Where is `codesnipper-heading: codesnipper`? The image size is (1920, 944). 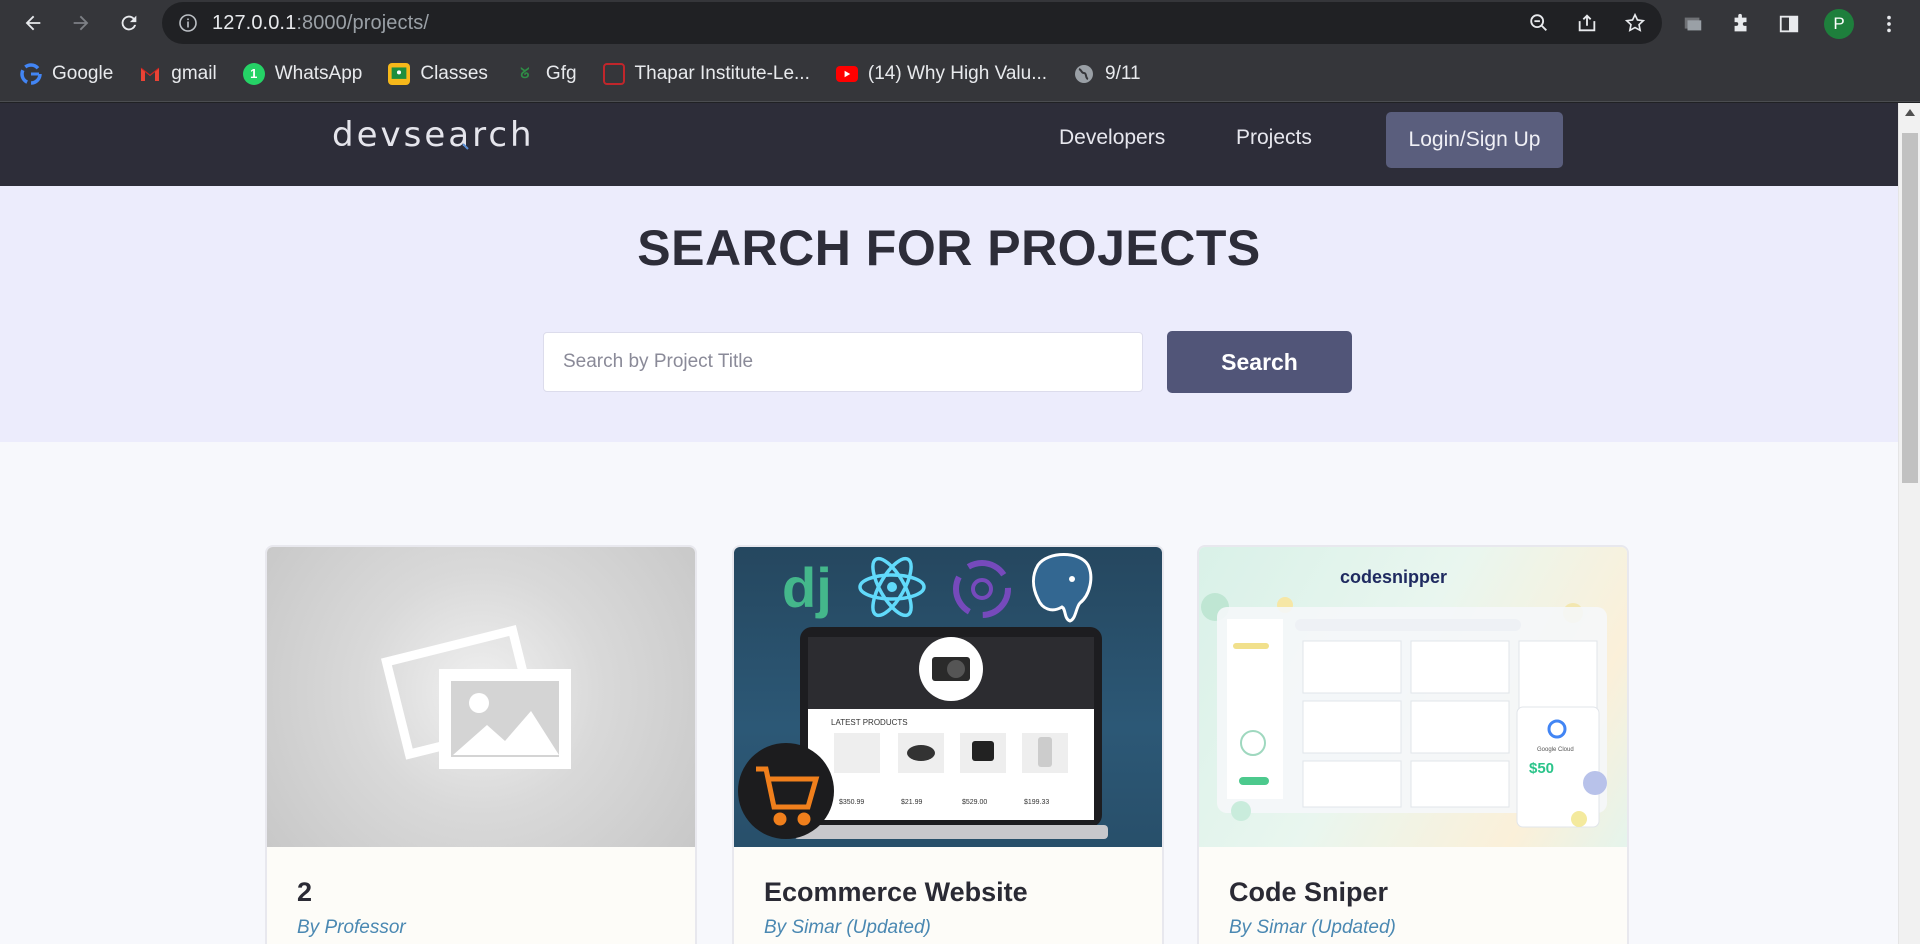 codesnipper-heading: codesnipper is located at coordinates (1393, 577).